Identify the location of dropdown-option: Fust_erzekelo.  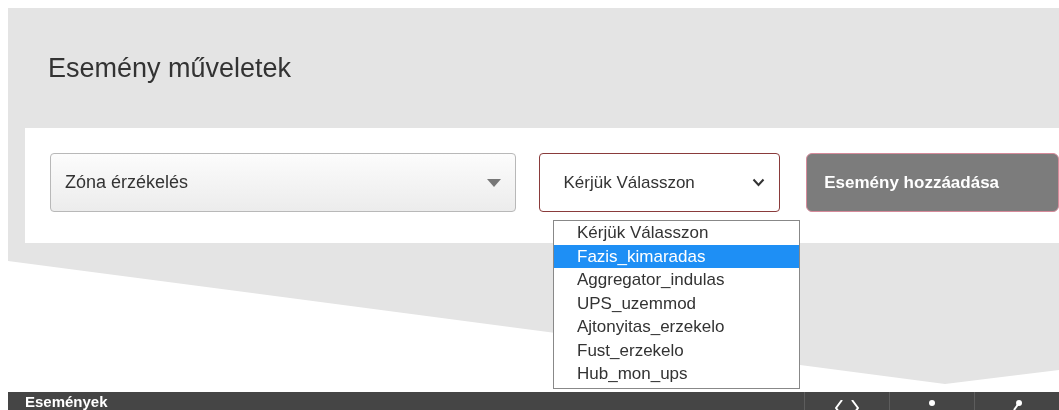
(676, 350).